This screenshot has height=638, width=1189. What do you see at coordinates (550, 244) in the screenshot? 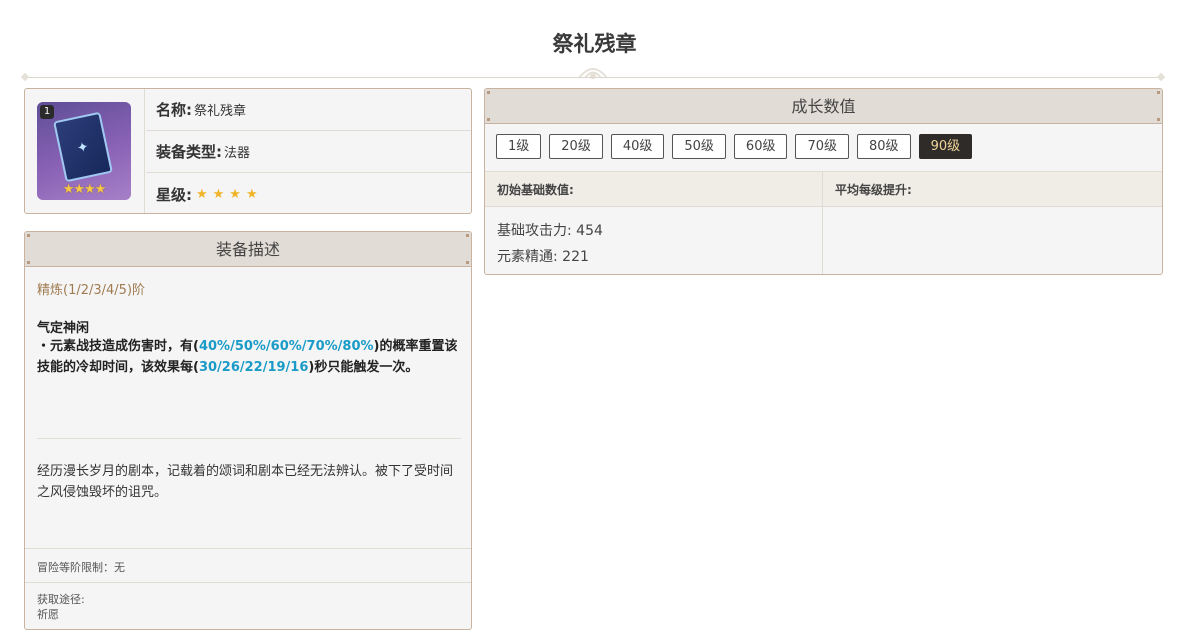
I see `base-stats-values: 基础攻击力: 454 元素精通: 221` at bounding box center [550, 244].